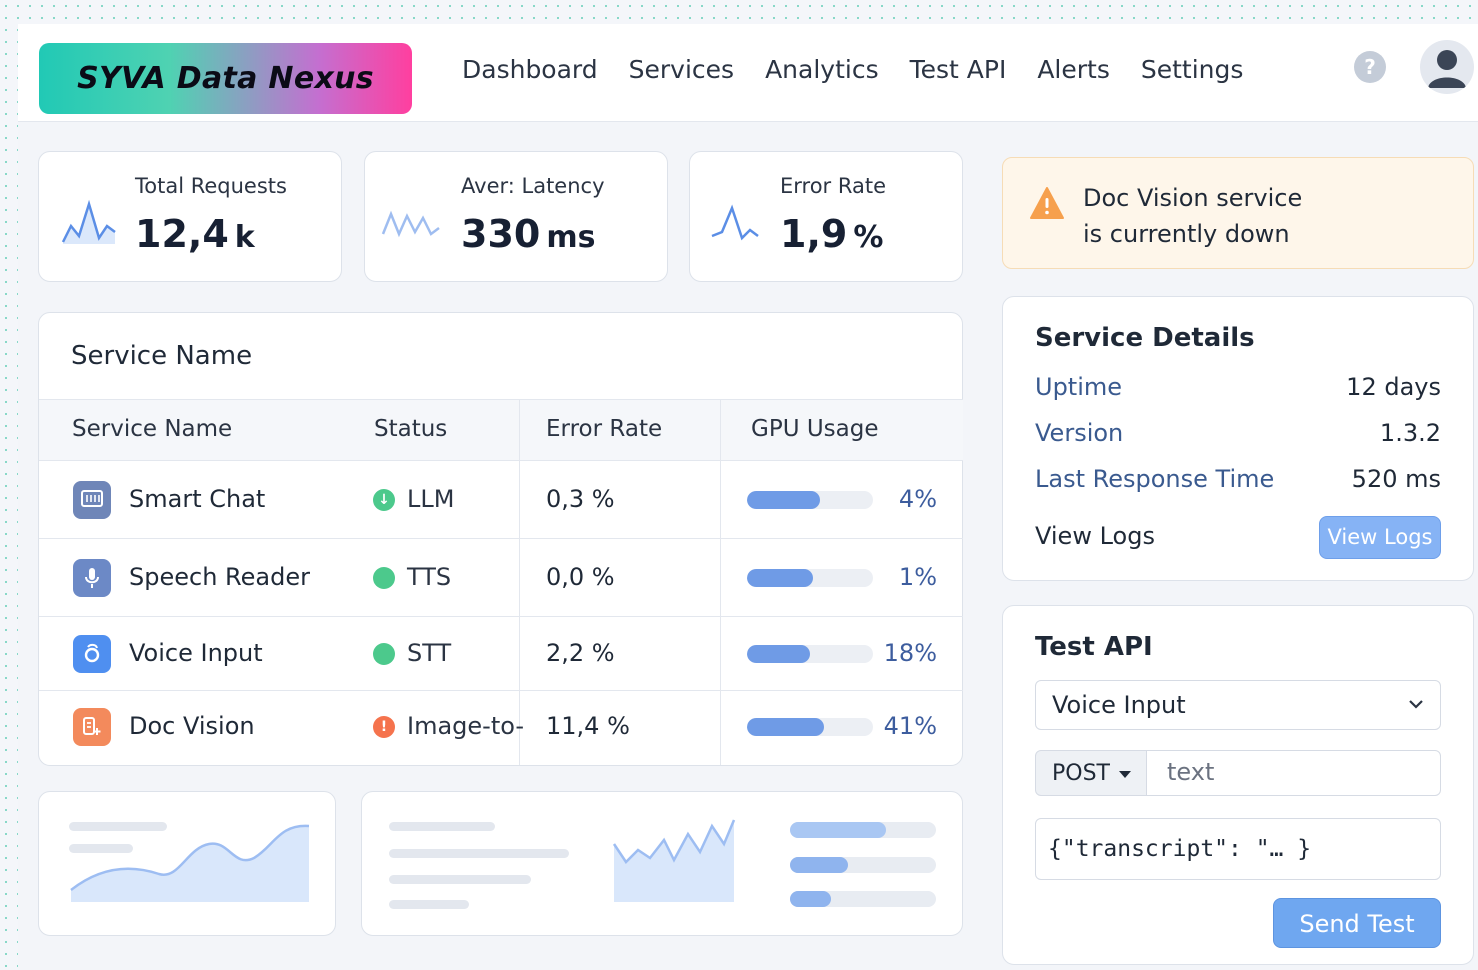 Image resolution: width=1478 pixels, height=970 pixels. I want to click on table-title: Service Name, so click(162, 356).